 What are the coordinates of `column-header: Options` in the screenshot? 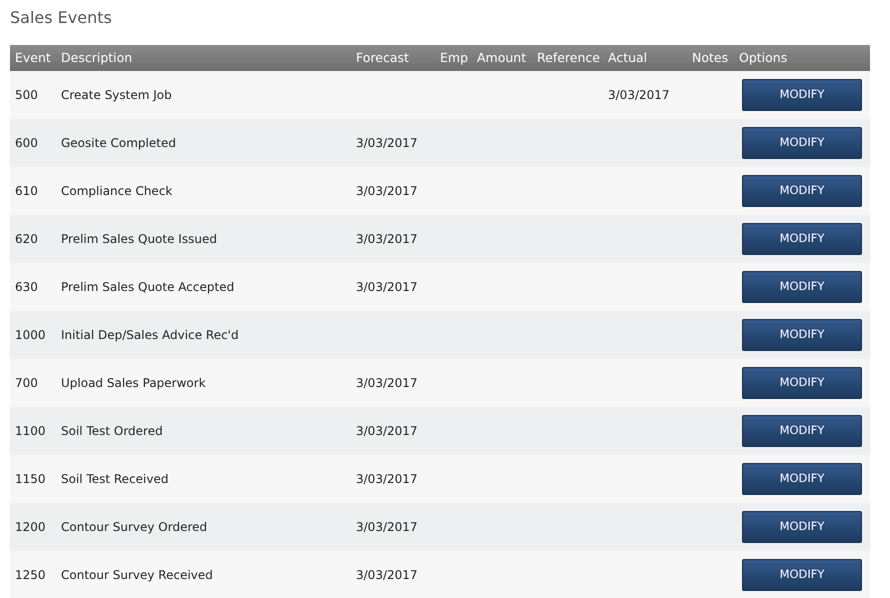 It's located at (763, 57).